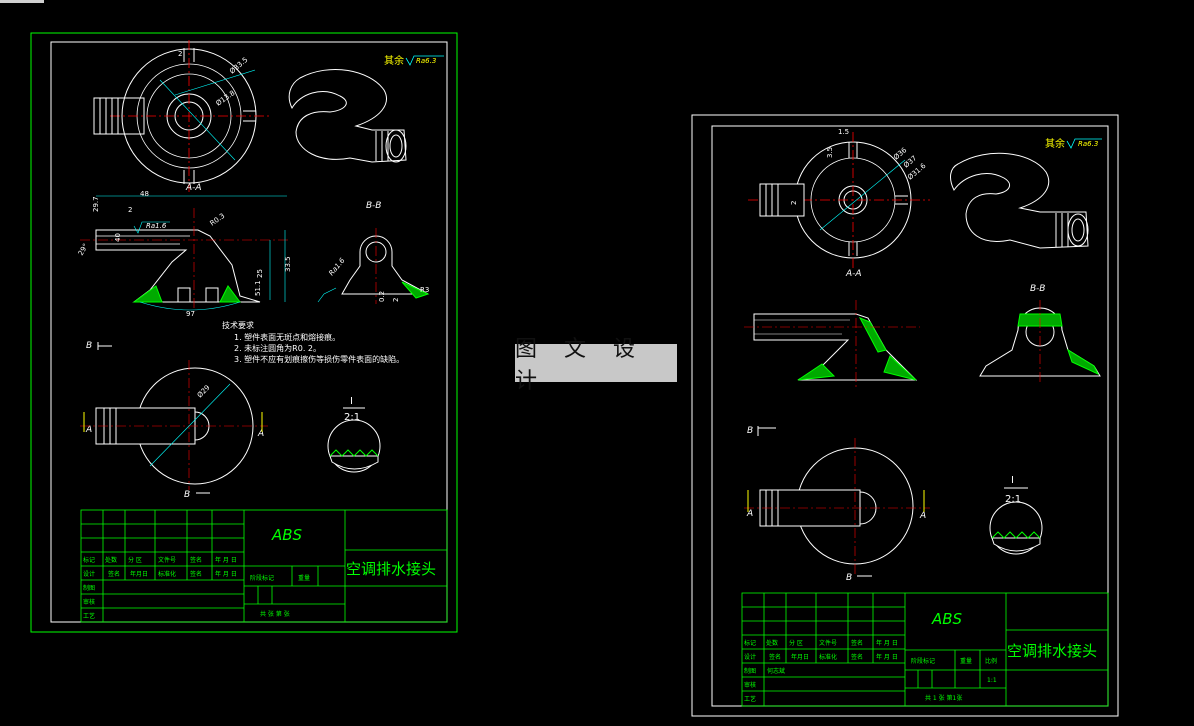  Describe the element at coordinates (843, 132) in the screenshot. I see `svg-text: 1.5` at that location.